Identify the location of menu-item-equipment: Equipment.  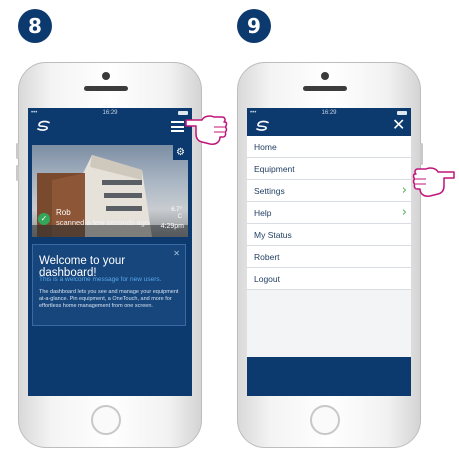
(329, 169).